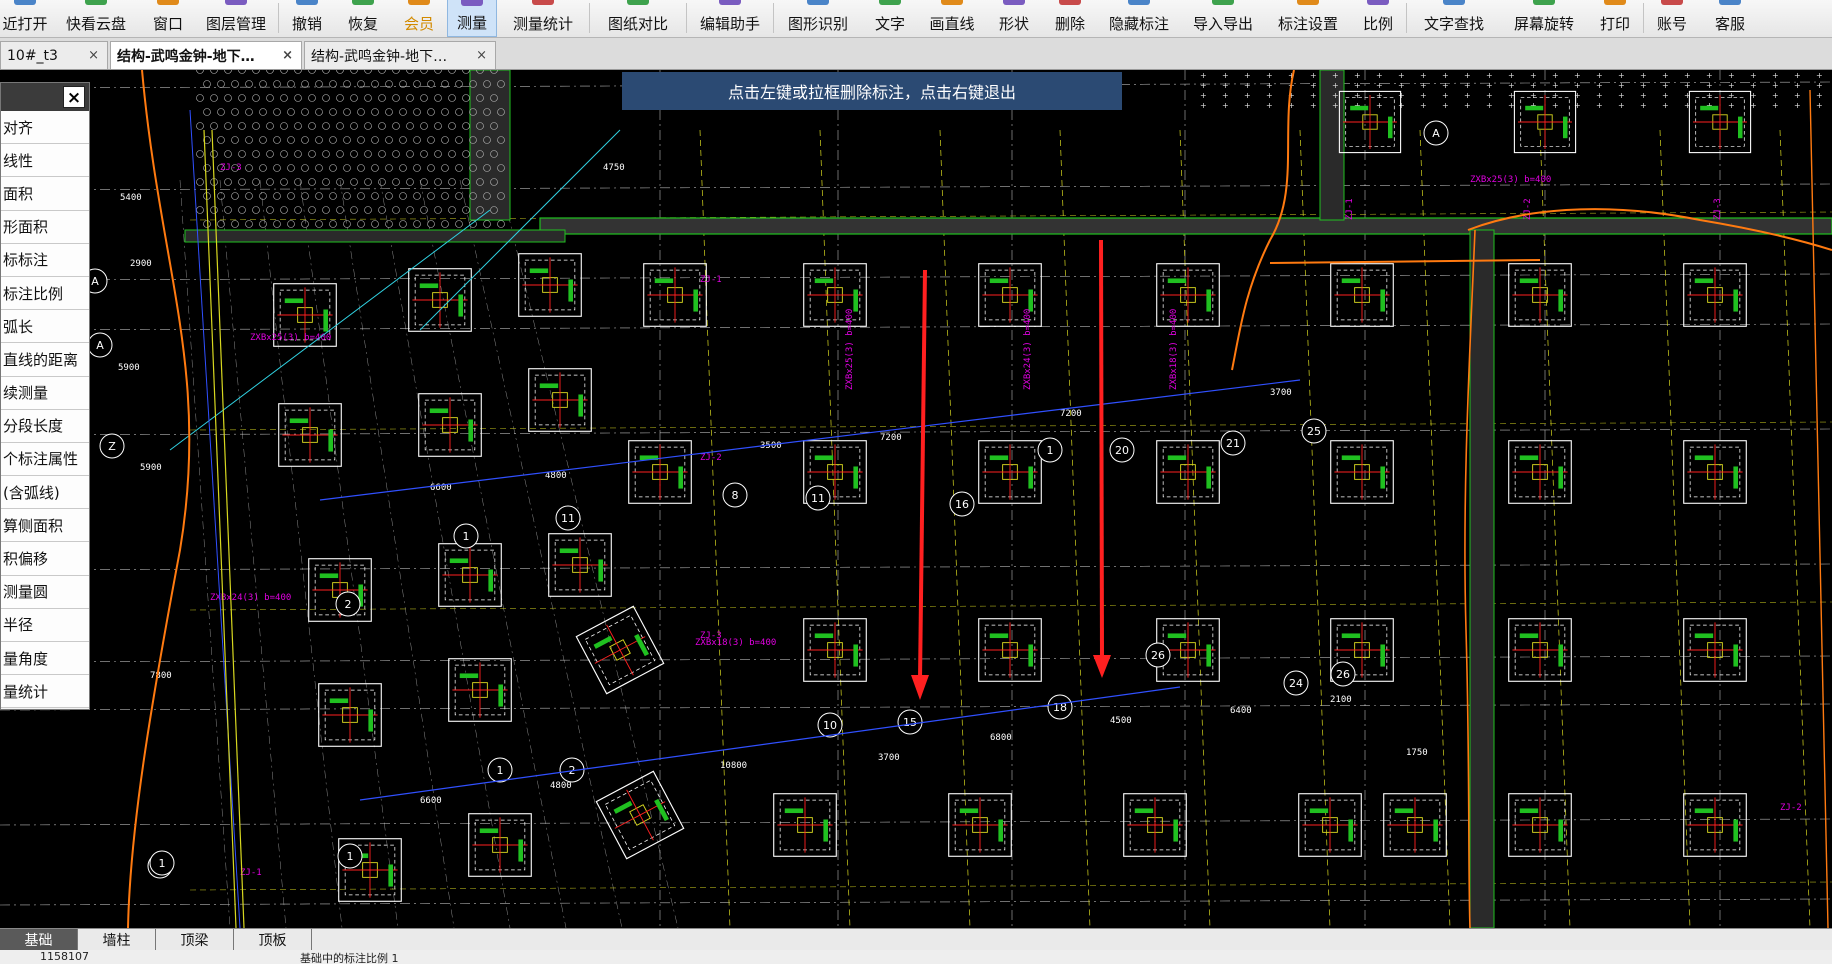  I want to click on toolbar-button-30: 客服, so click(1730, 18).